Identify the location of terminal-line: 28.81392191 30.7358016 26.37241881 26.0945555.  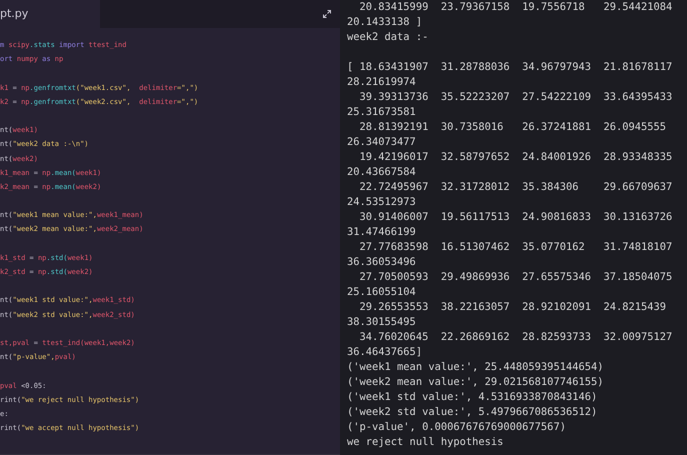
(512, 127).